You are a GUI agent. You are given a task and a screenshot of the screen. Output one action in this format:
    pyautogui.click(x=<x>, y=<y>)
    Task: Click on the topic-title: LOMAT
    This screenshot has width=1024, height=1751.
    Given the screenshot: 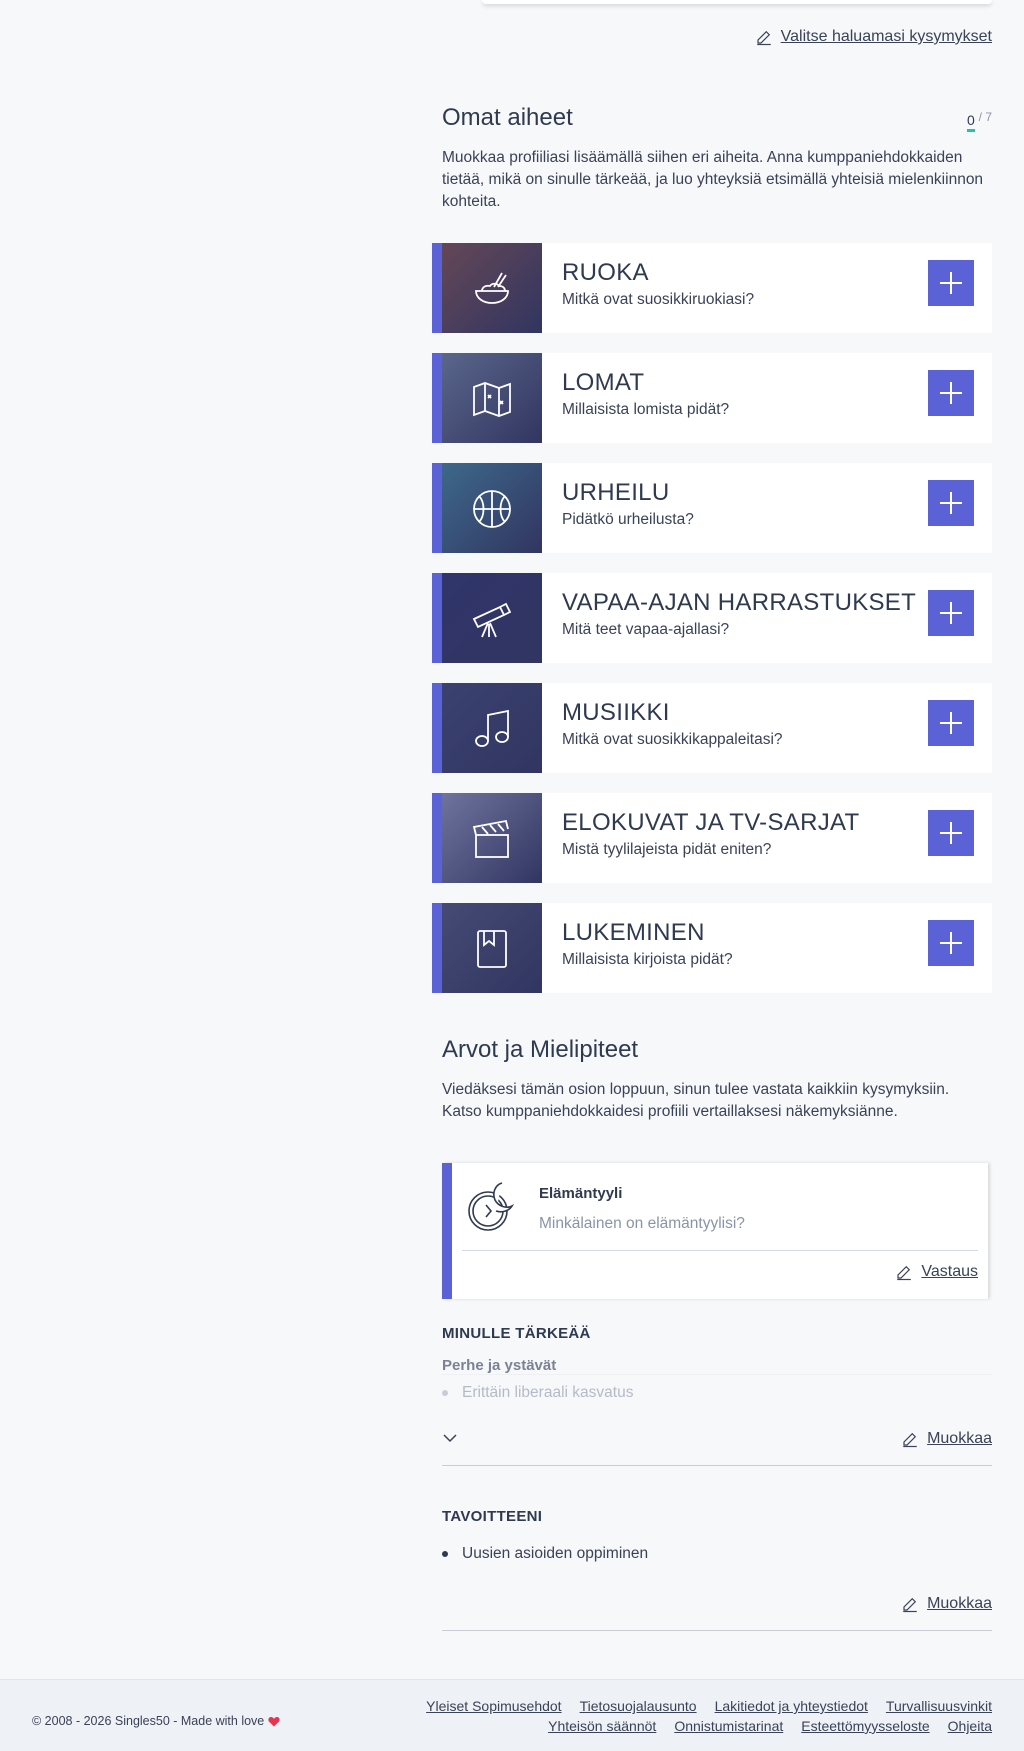 What is the action you would take?
    pyautogui.click(x=603, y=382)
    